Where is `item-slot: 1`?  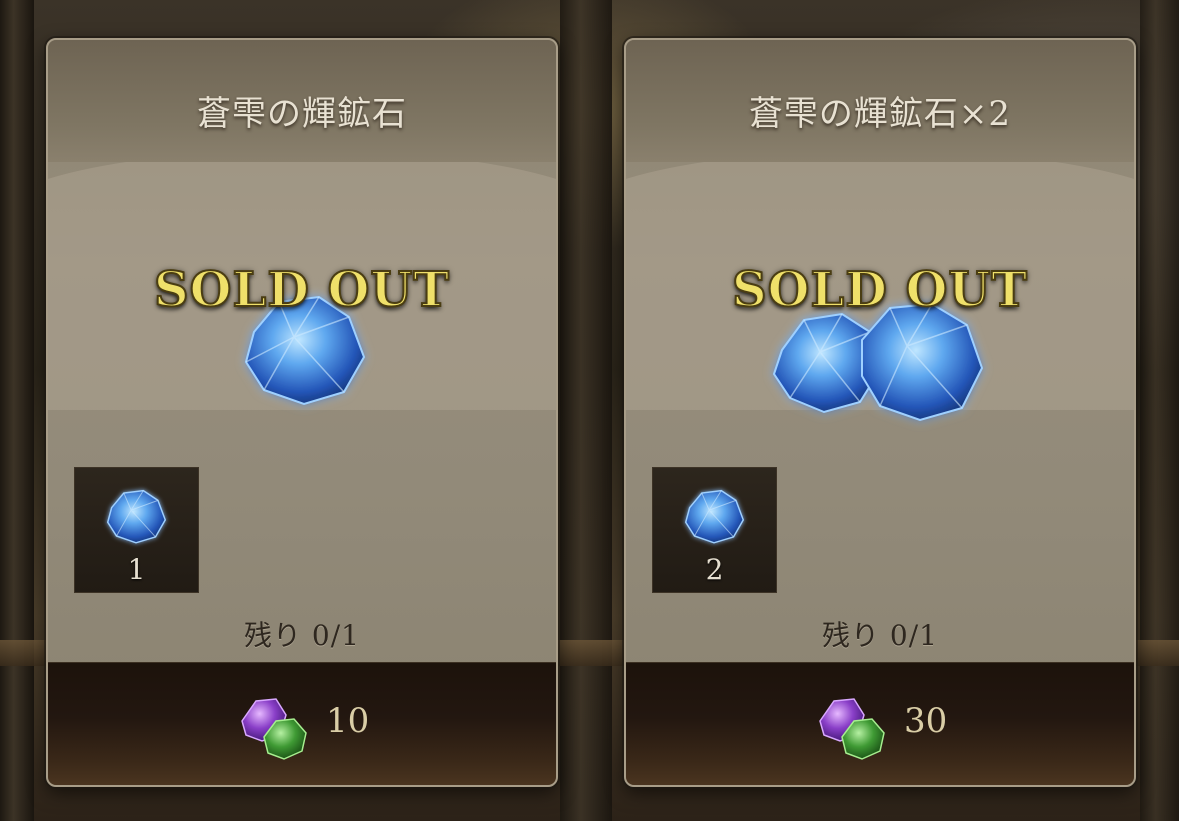 item-slot: 1 is located at coordinates (136, 530).